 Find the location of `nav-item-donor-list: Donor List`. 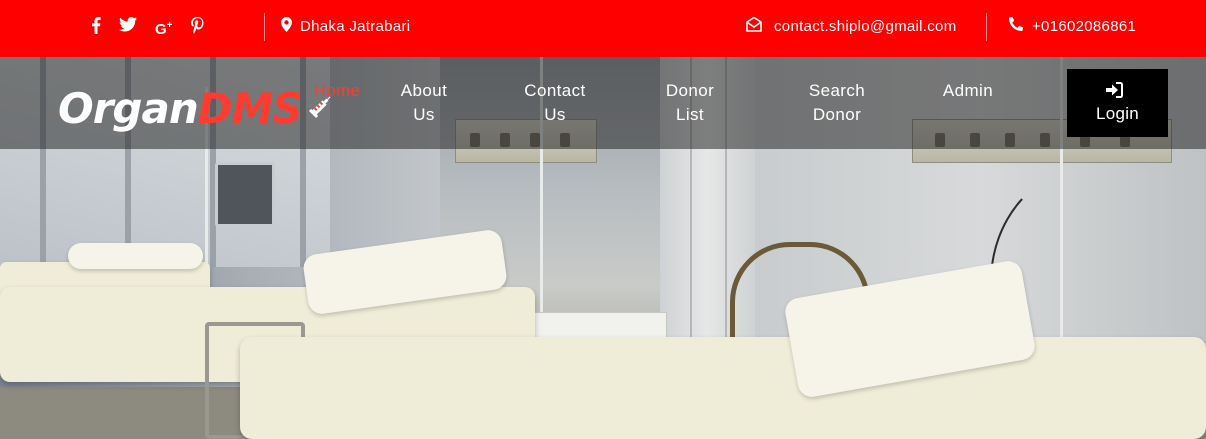

nav-item-donor-list: Donor List is located at coordinates (690, 103).